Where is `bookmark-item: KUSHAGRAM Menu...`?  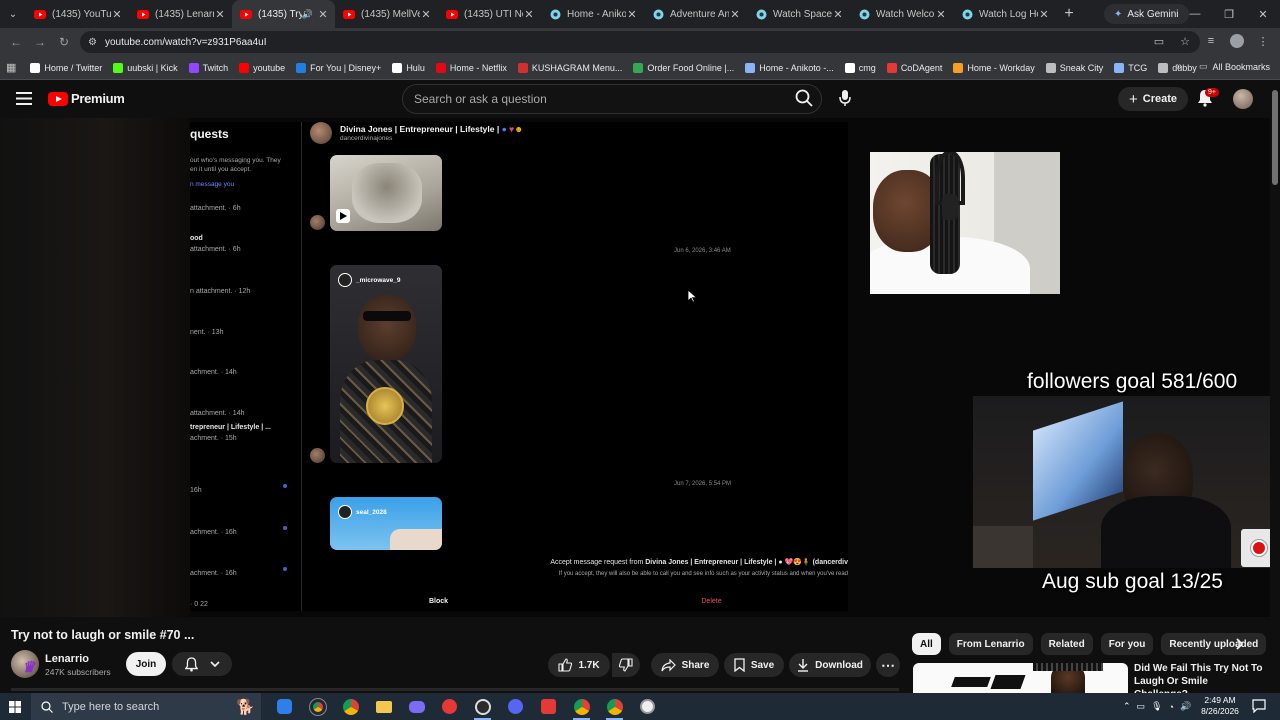
bookmark-item: KUSHAGRAM Menu... is located at coordinates (569, 67).